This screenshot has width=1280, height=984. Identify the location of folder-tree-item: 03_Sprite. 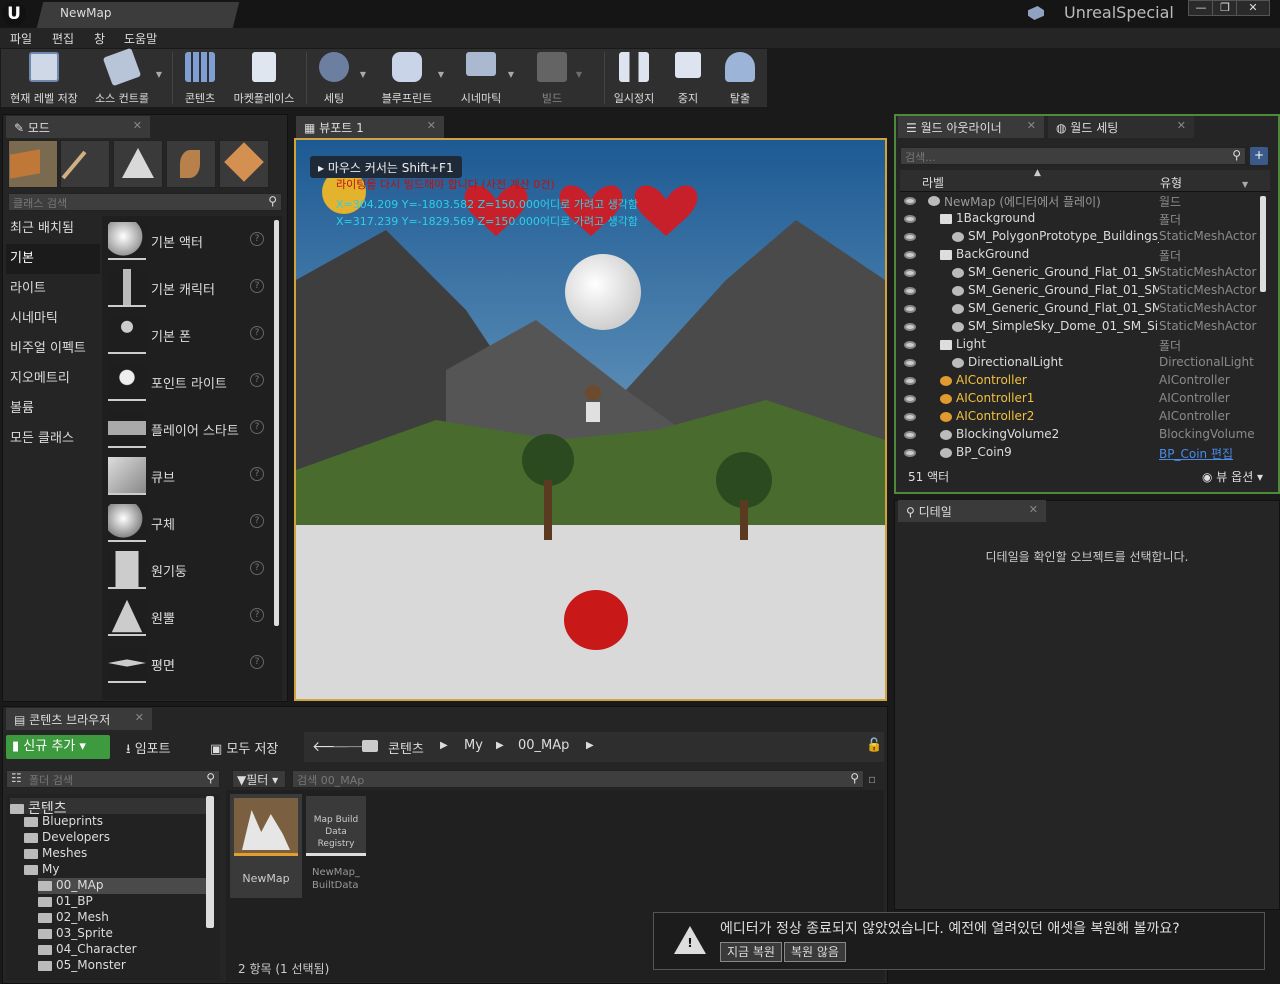
(122, 934).